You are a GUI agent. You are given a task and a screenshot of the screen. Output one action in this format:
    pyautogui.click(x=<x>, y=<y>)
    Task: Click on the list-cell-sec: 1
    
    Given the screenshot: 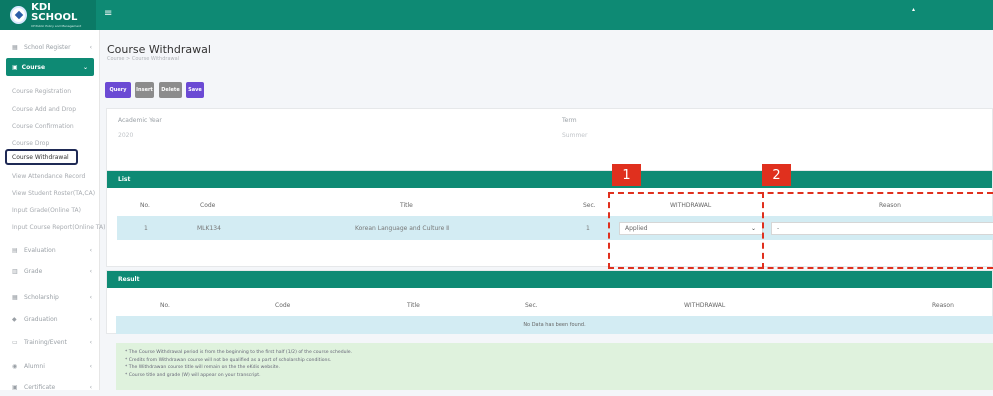 What is the action you would take?
    pyautogui.click(x=588, y=228)
    